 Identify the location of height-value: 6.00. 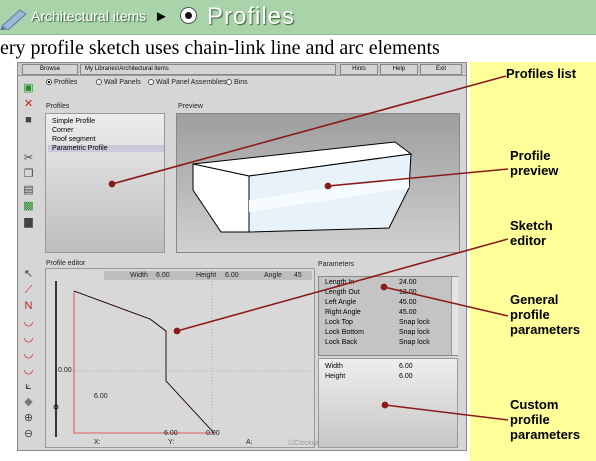
(232, 275).